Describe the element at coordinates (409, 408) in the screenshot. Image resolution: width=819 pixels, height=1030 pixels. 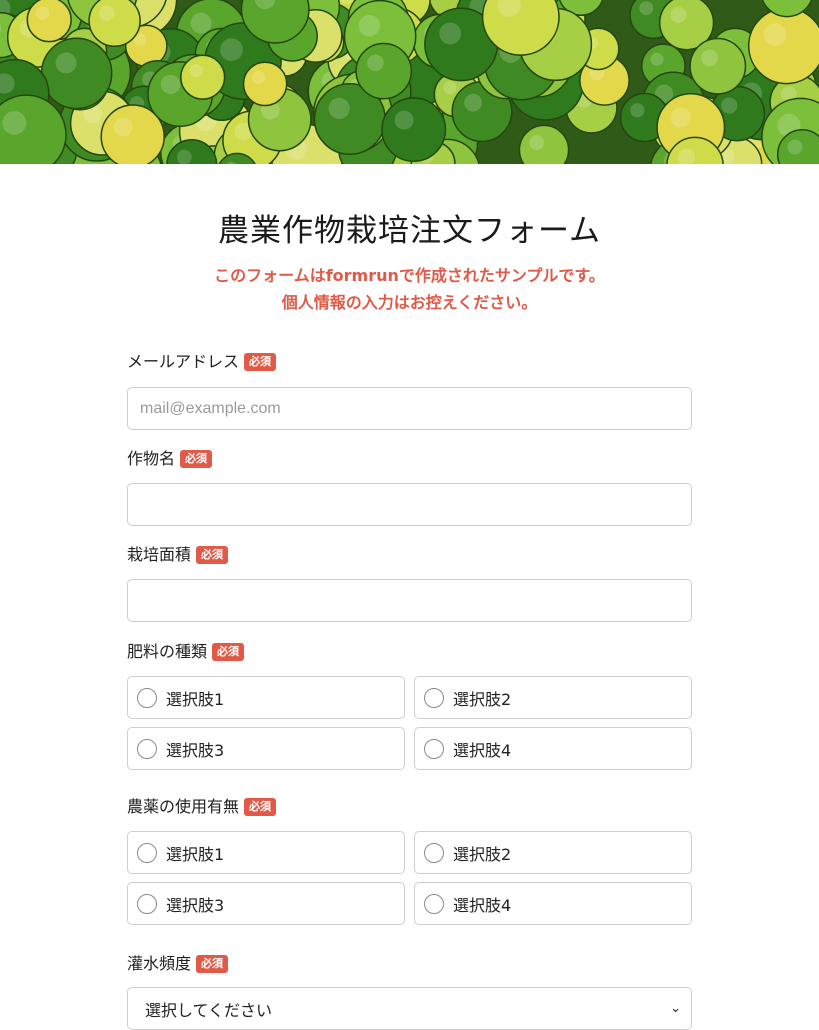
I see `email-input` at that location.